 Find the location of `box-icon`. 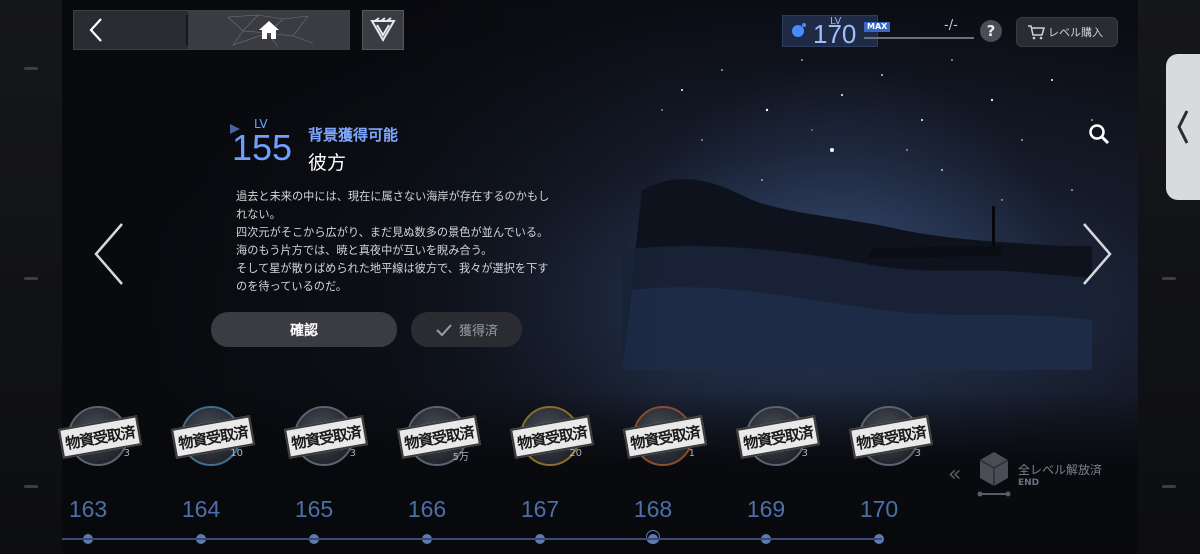

box-icon is located at coordinates (994, 474).